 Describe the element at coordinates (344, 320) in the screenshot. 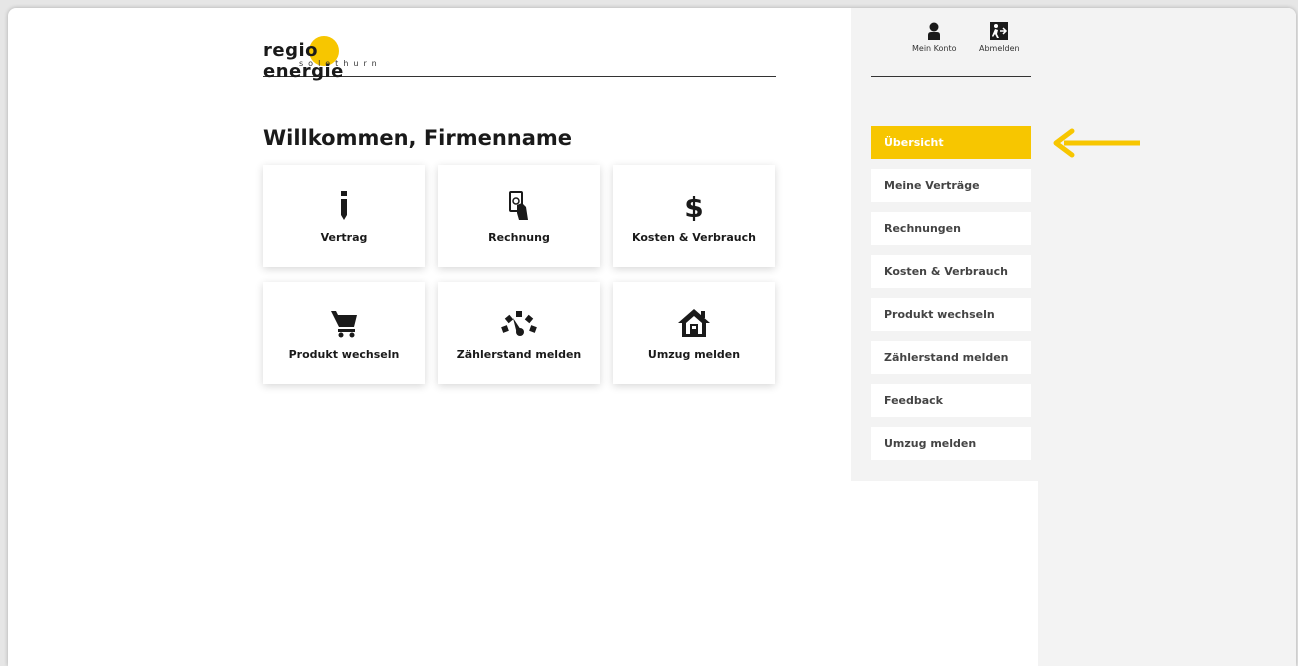

I see `cart-icon` at that location.